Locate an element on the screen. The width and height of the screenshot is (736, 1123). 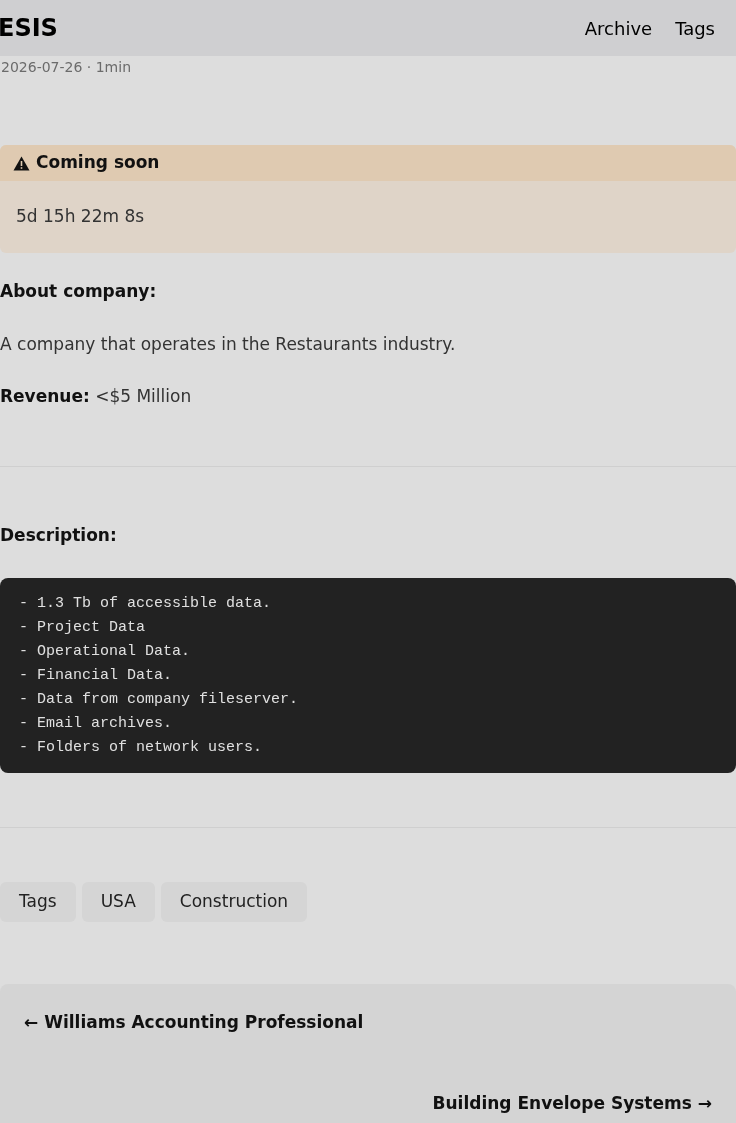
warning-icon is located at coordinates (21, 163).